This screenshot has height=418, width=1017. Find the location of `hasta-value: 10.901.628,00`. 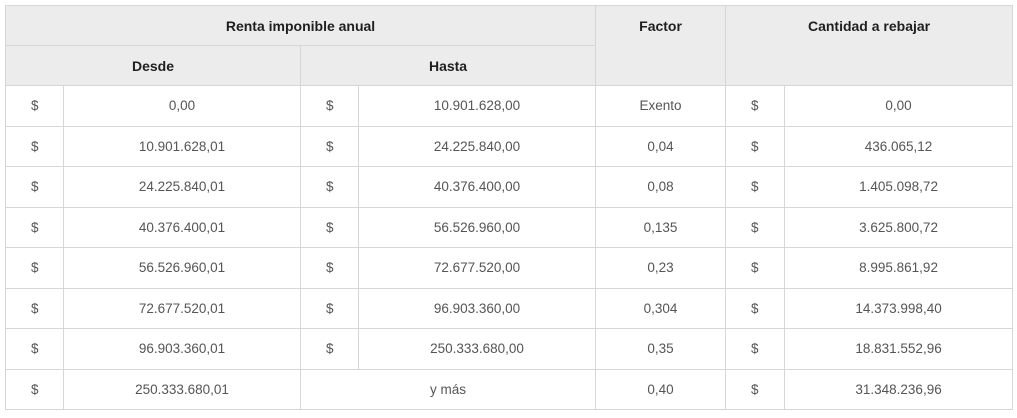

hasta-value: 10.901.628,00 is located at coordinates (477, 106).